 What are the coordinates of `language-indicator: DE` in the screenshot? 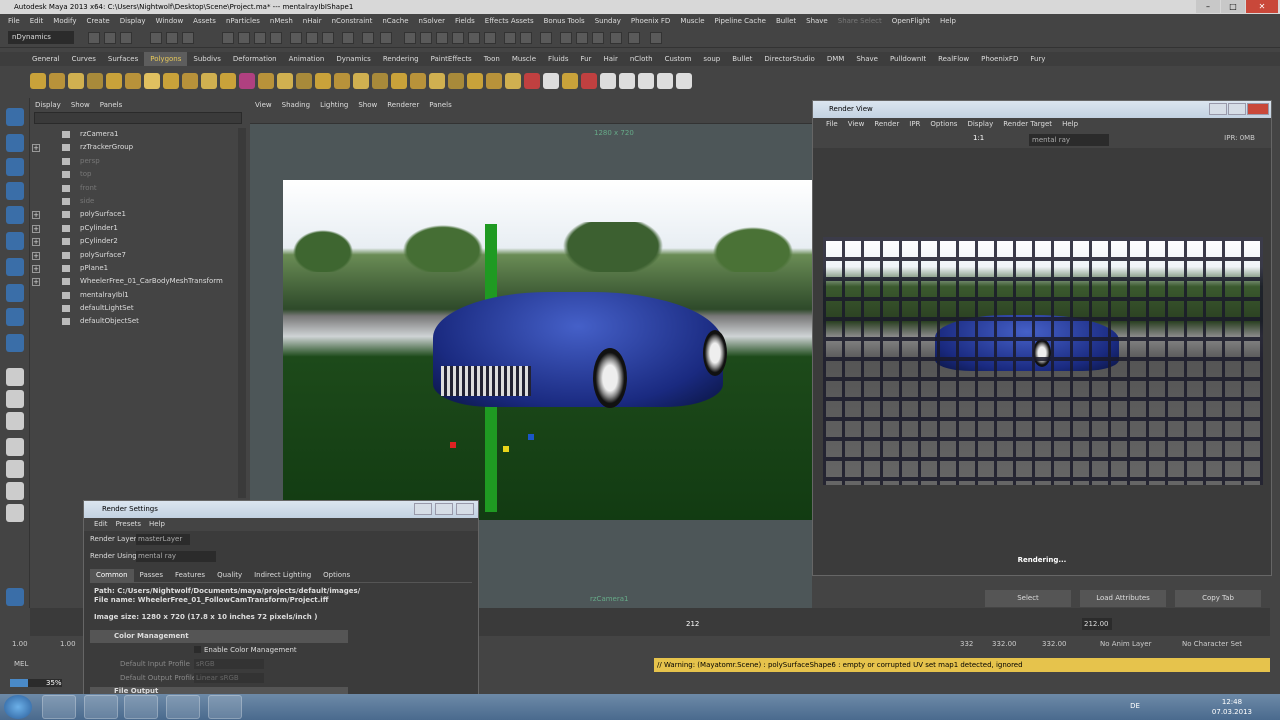 It's located at (1135, 706).